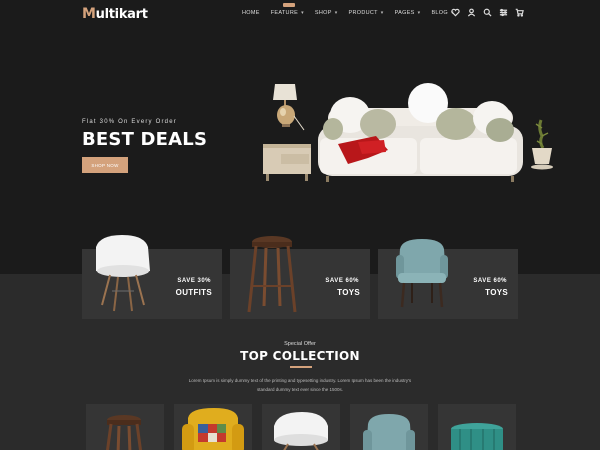 Image resolution: width=600 pixels, height=450 pixels. Describe the element at coordinates (519, 12) in the screenshot. I see `cart-icon` at that location.